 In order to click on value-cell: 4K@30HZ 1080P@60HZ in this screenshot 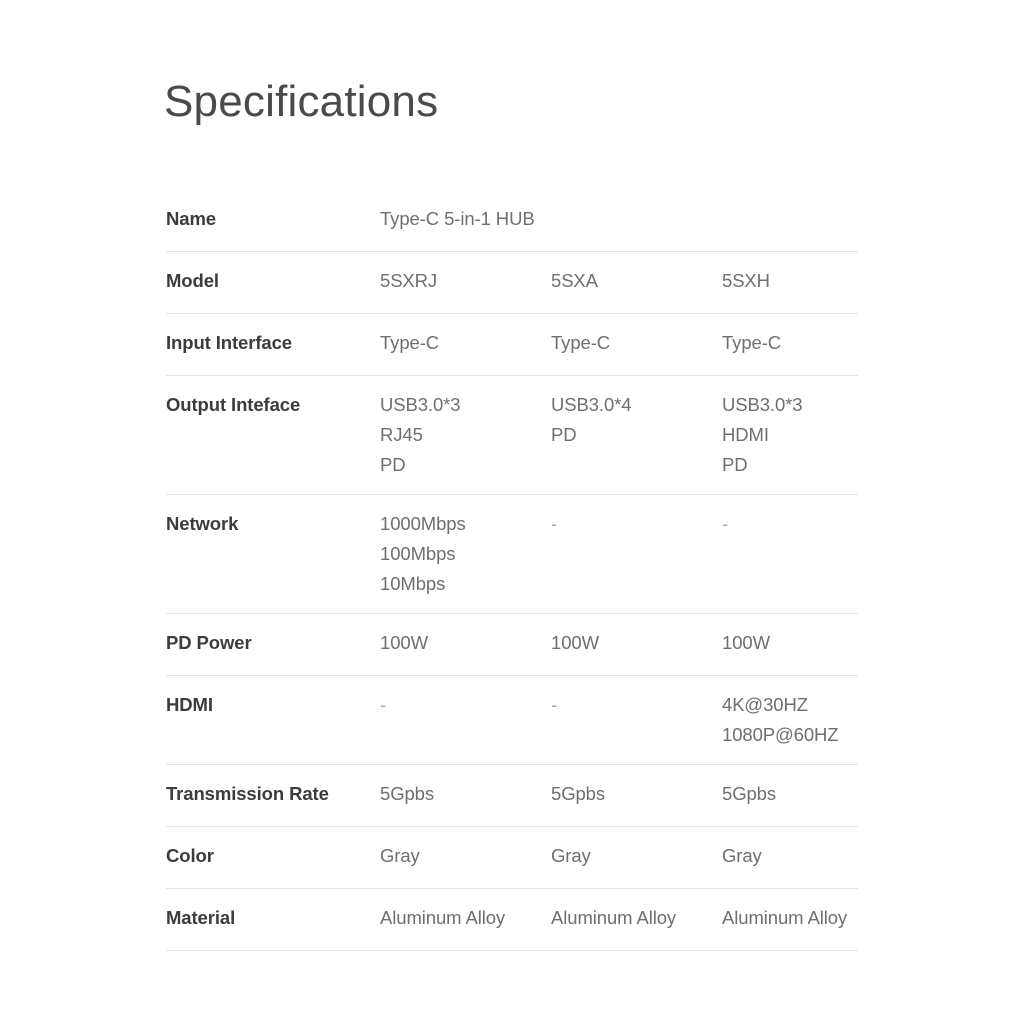, I will do `click(790, 720)`.